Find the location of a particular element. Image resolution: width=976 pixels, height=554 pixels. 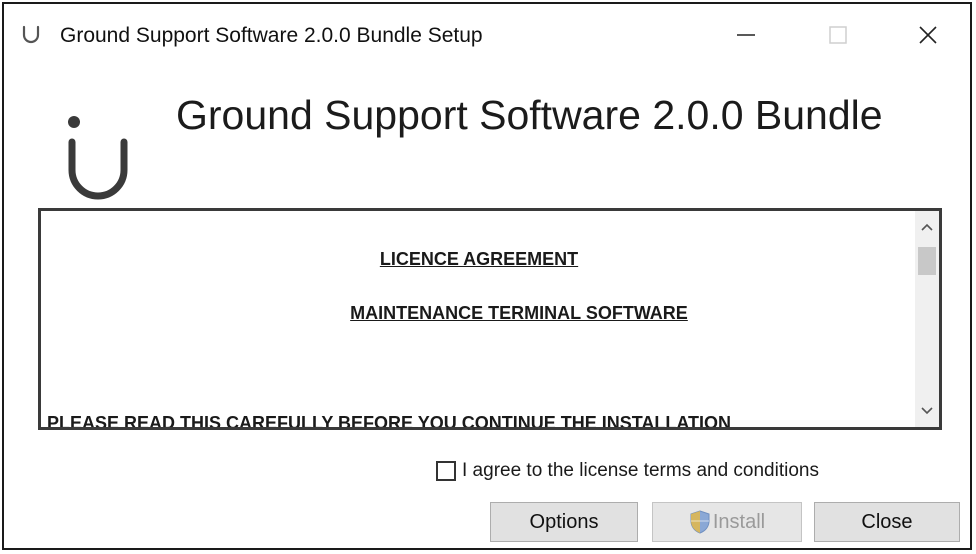

maximize-icon is located at coordinates (838, 35).